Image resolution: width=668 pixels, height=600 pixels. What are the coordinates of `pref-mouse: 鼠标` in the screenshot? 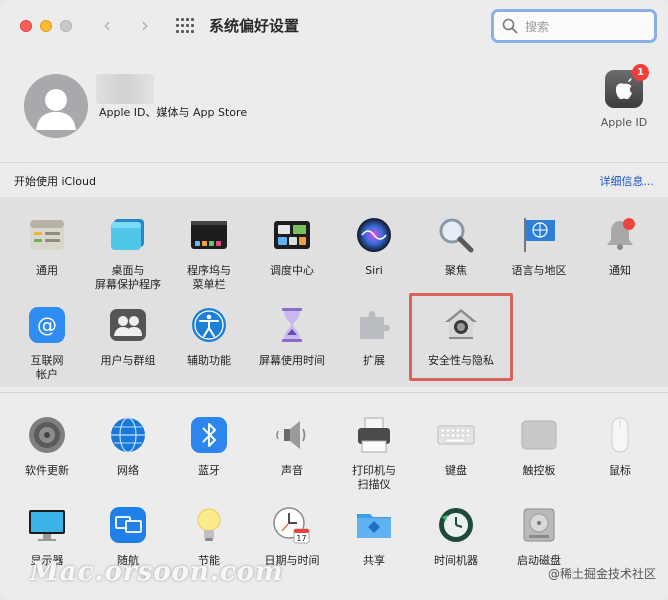 It's located at (620, 446).